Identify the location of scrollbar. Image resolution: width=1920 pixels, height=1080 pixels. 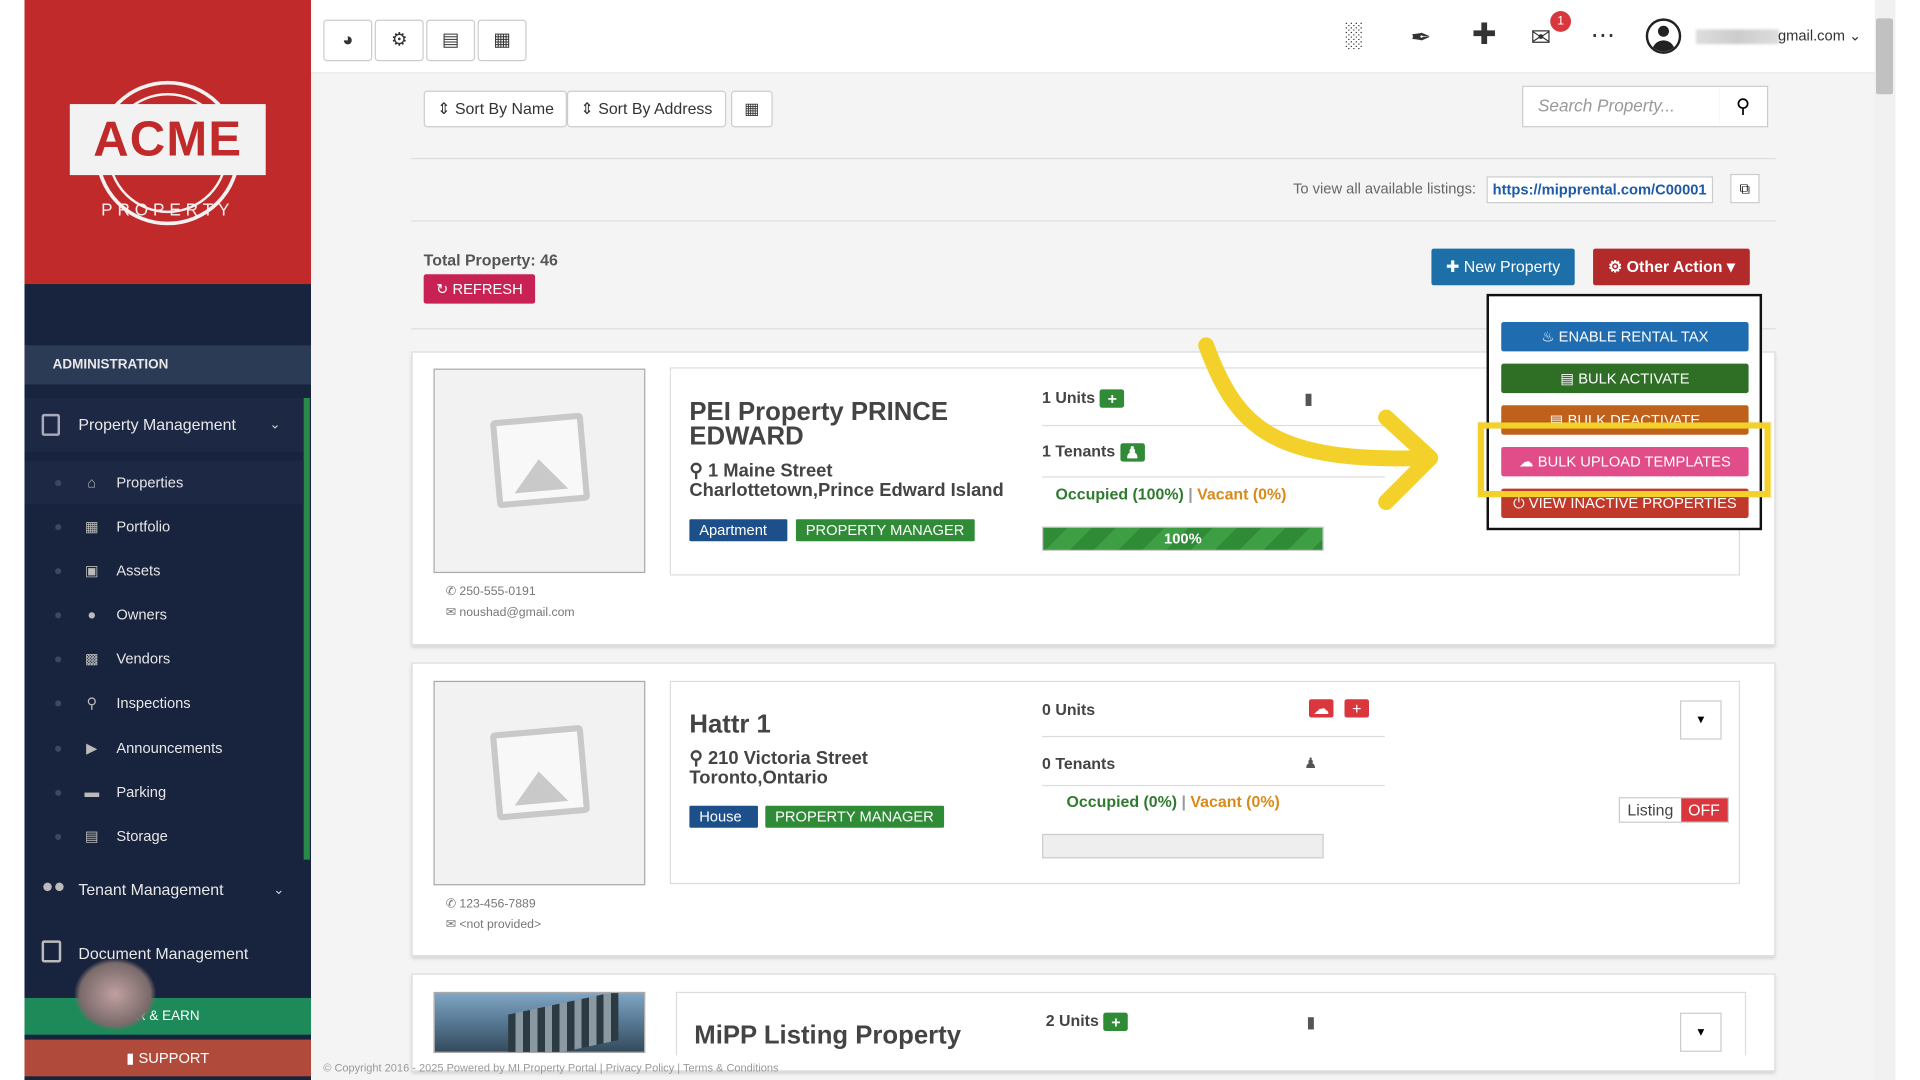
(1885, 540).